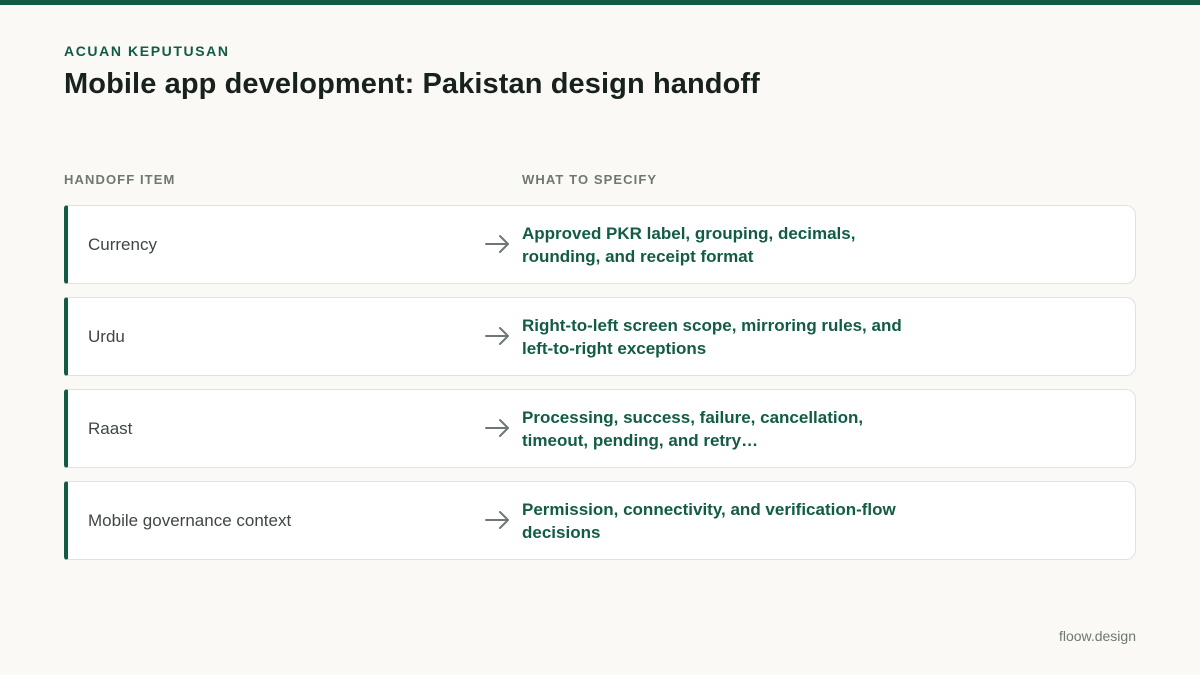 Image resolution: width=1200 pixels, height=675 pixels. Describe the element at coordinates (122, 244) in the screenshot. I see `handoff-item-label: Currency` at that location.